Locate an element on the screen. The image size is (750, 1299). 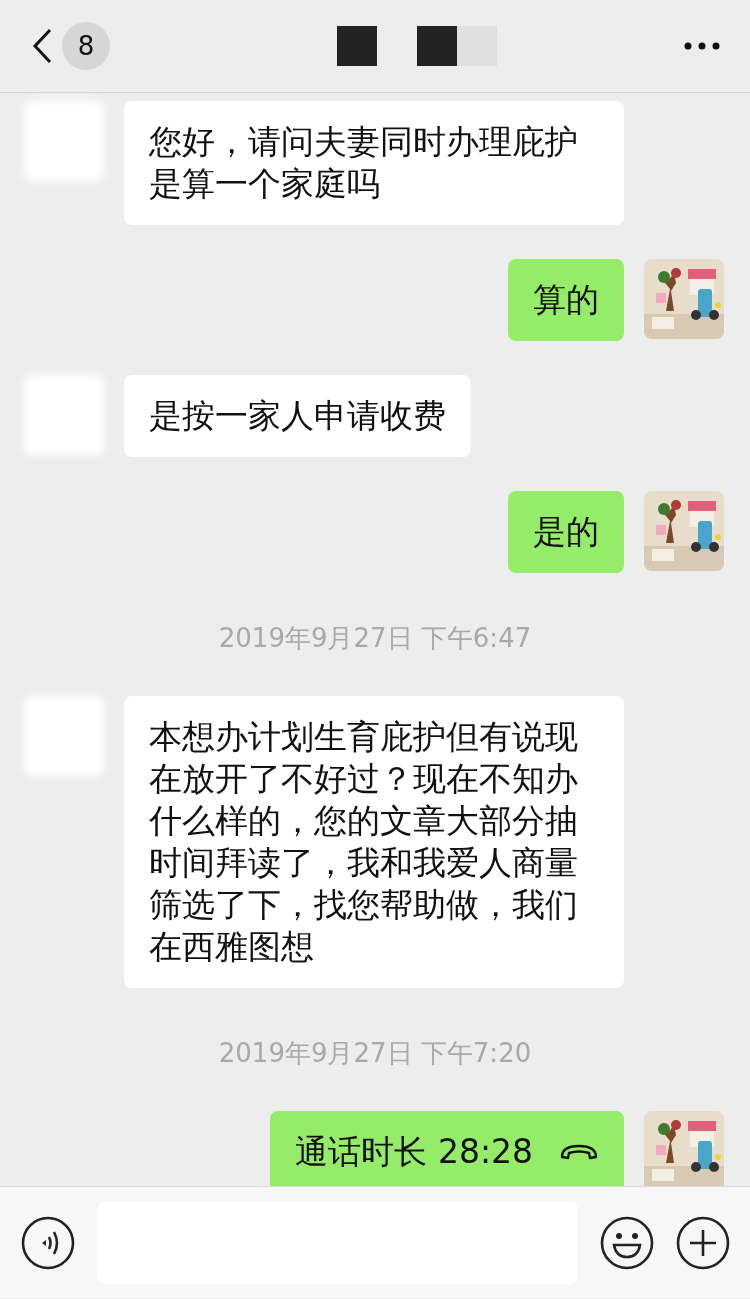
phone-hangup-icon is located at coordinates (579, 1152).